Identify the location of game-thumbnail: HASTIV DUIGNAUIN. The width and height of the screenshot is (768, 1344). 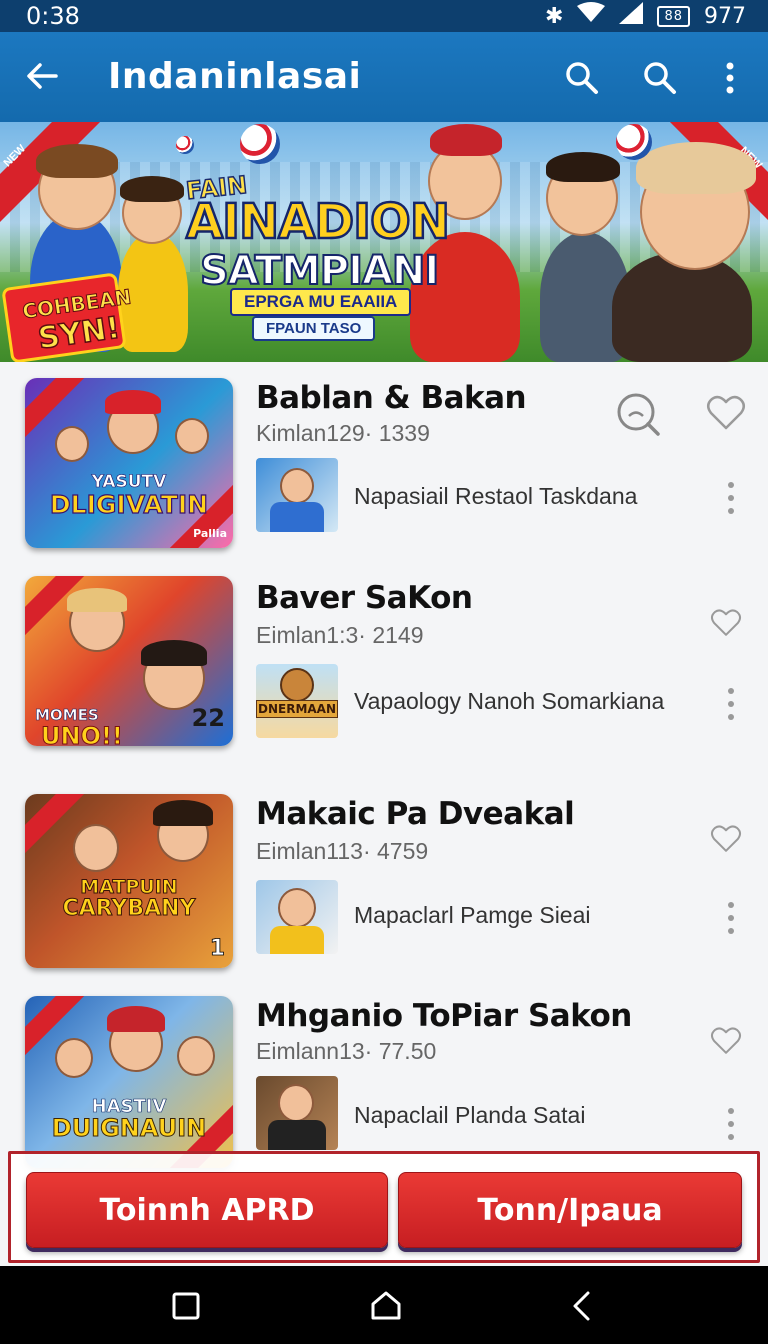
(129, 1082).